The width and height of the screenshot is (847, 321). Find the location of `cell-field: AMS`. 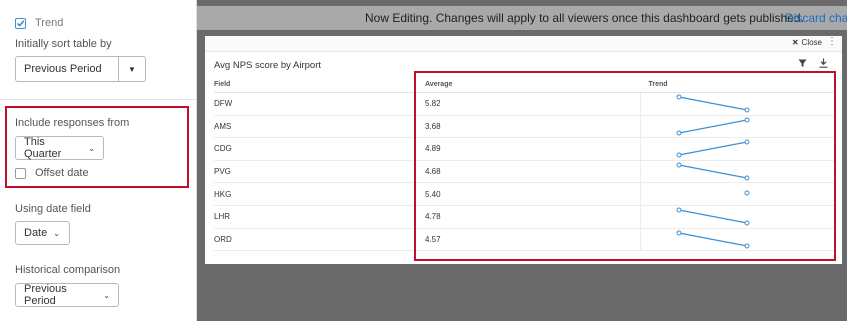

cell-field: AMS is located at coordinates (316, 127).